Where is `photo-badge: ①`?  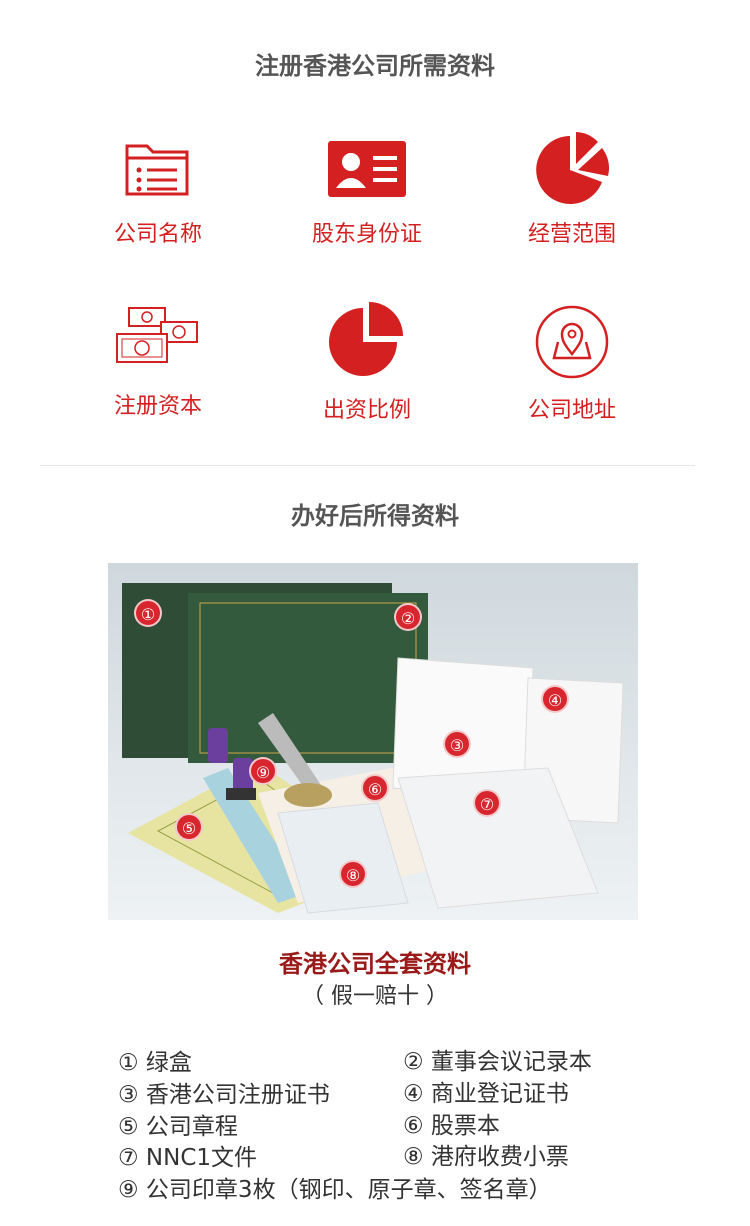
photo-badge: ① is located at coordinates (148, 613).